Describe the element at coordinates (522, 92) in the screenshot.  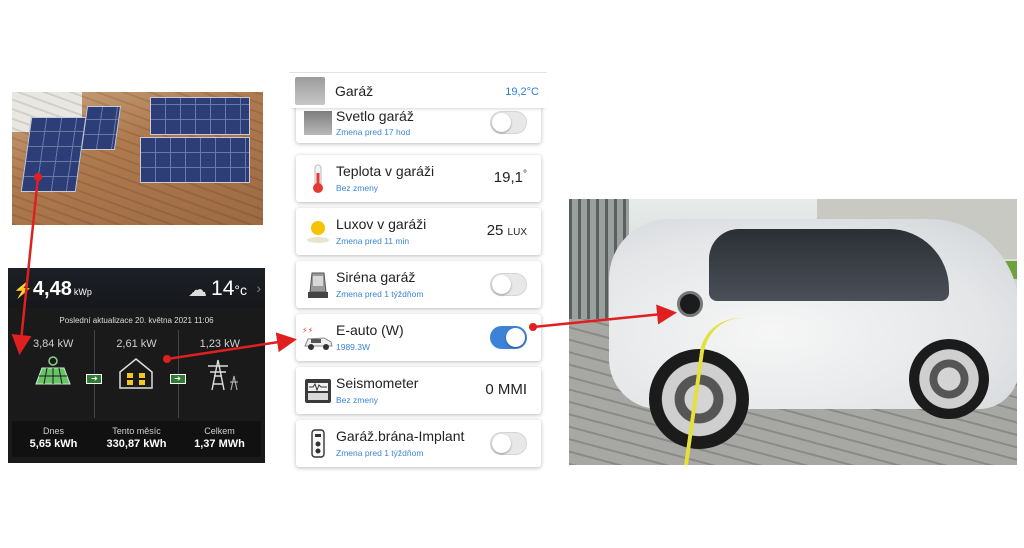
I see `room-temperature: 19,2°C` at that location.